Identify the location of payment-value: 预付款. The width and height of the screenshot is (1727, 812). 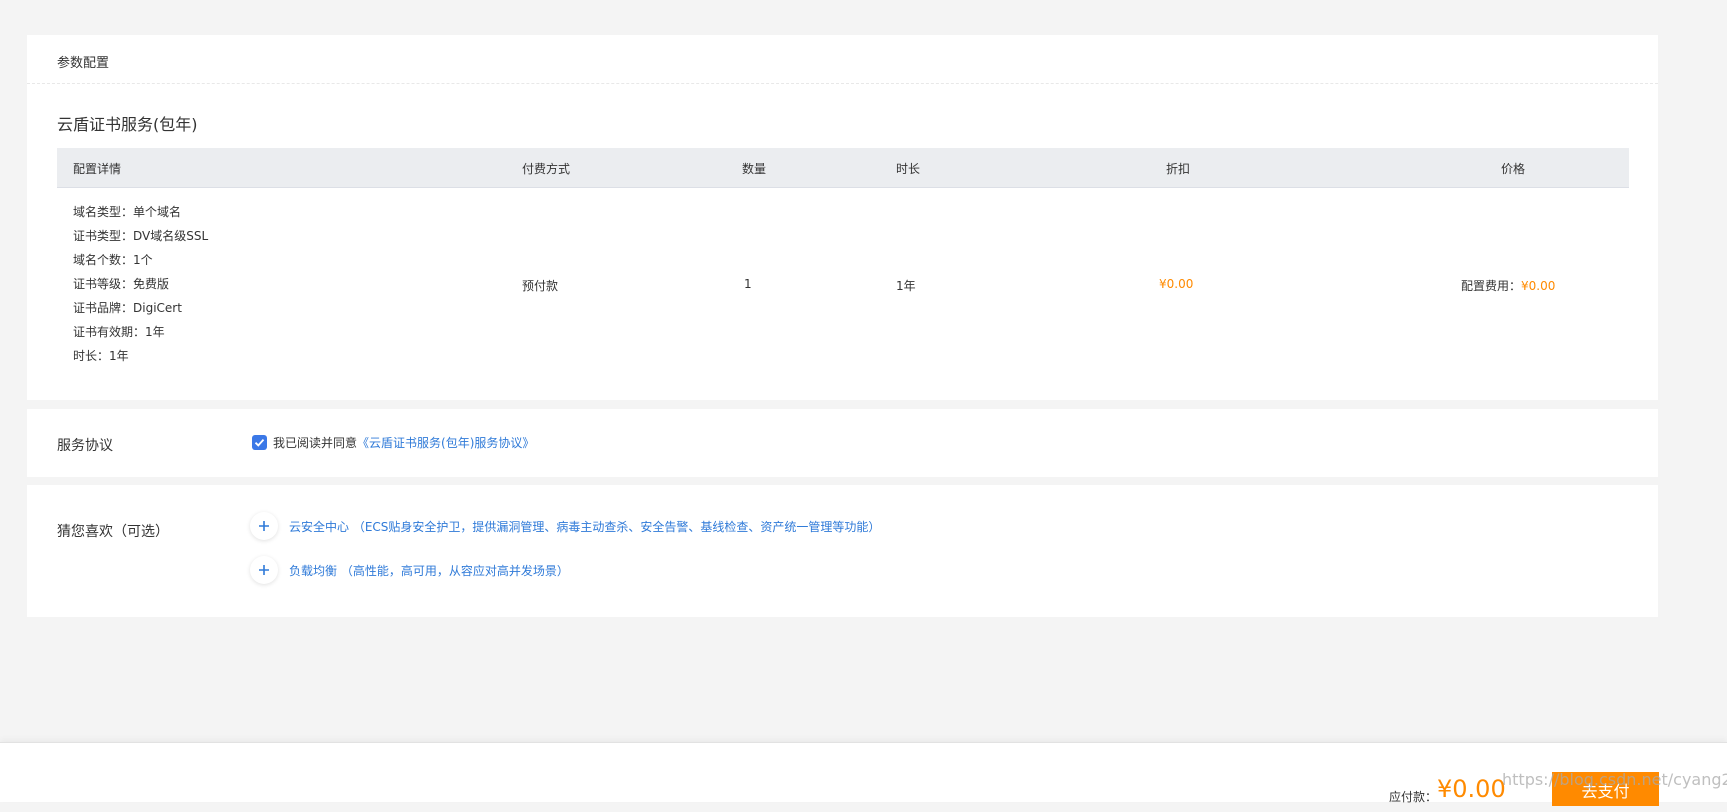
(540, 286).